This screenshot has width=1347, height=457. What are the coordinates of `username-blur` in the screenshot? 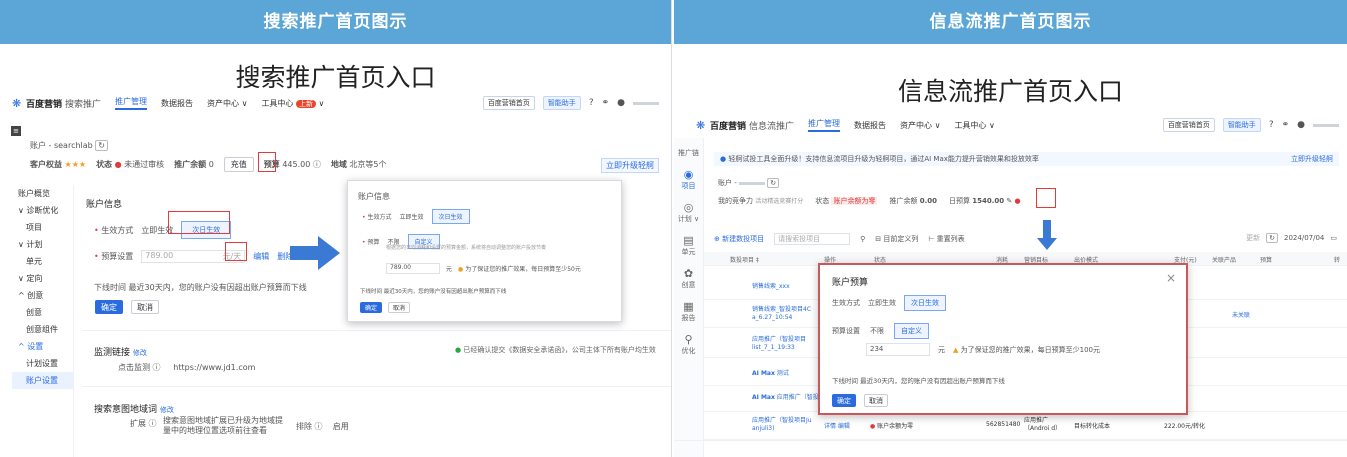 It's located at (646, 103).